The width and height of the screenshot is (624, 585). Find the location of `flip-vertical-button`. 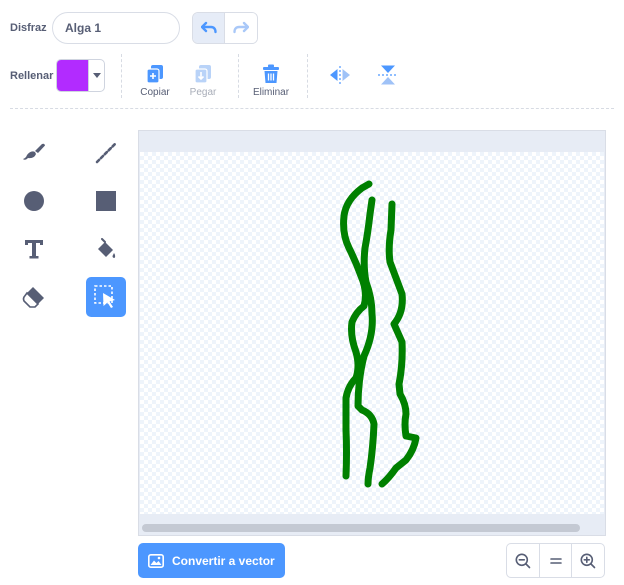

flip-vertical-button is located at coordinates (388, 77).